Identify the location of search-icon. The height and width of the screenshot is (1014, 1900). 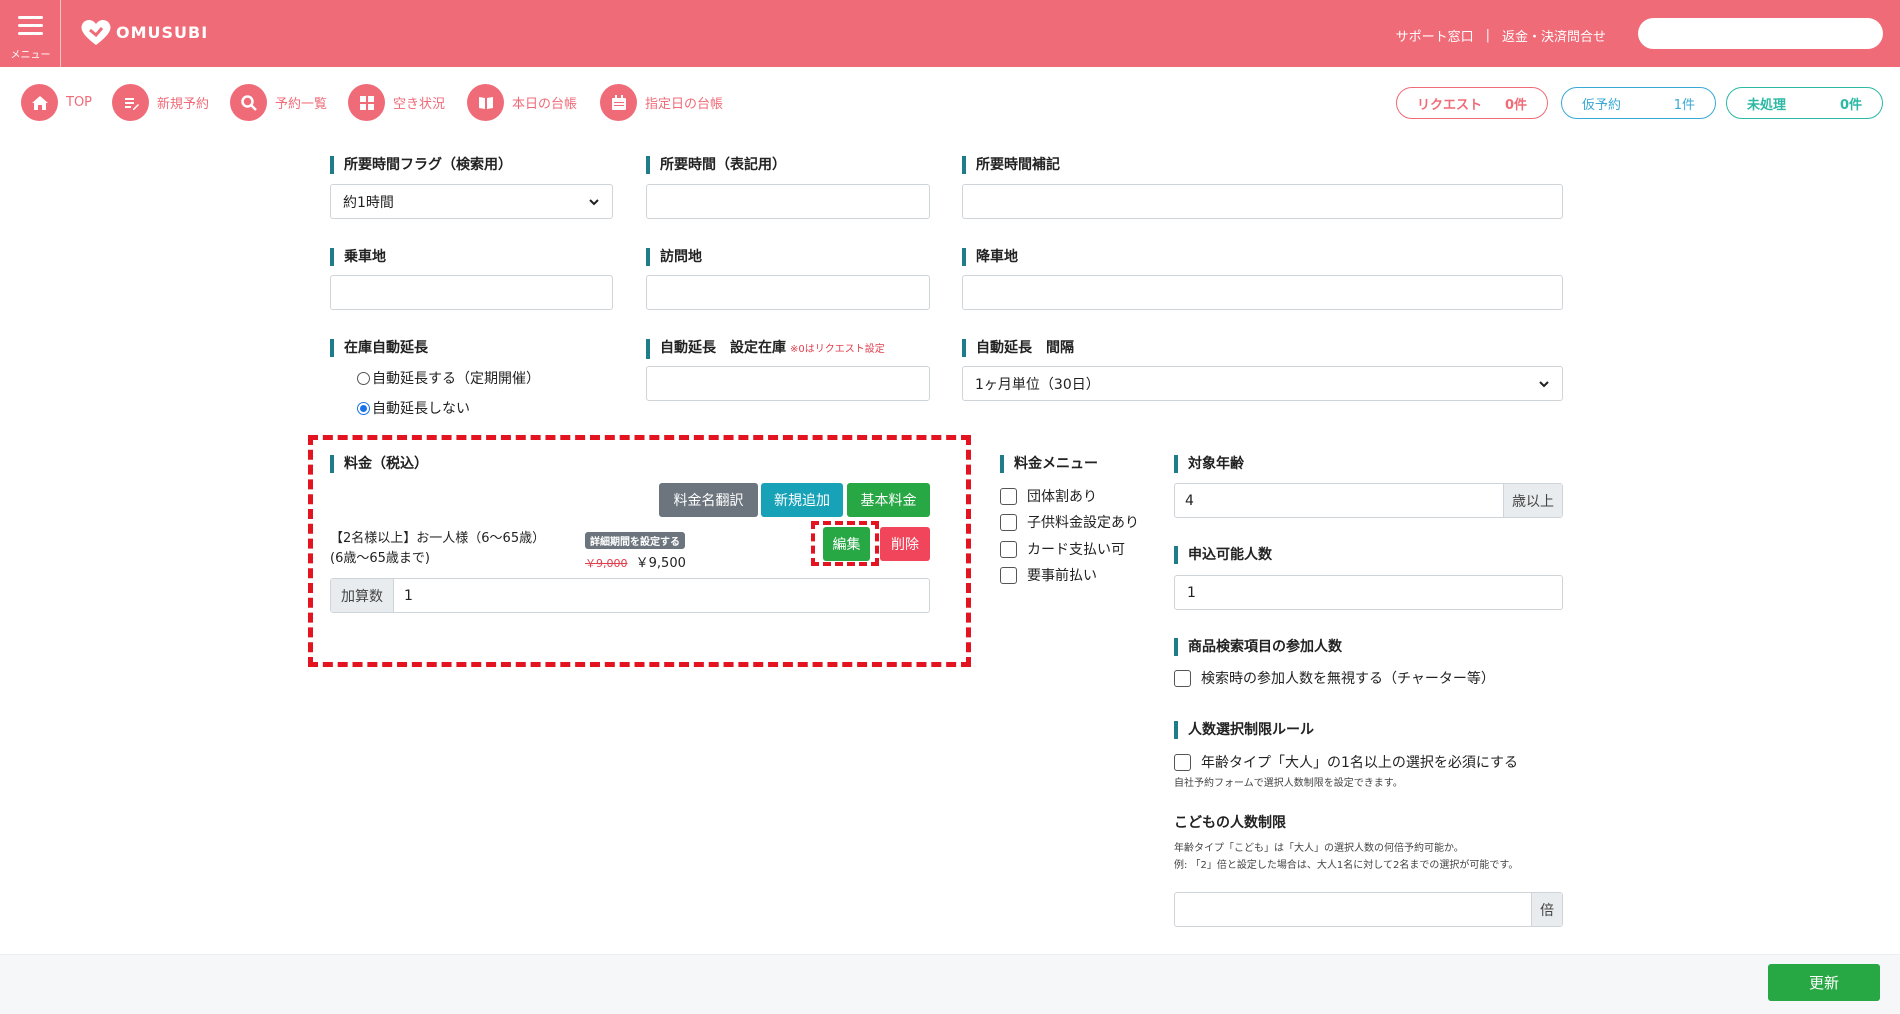
(248, 102).